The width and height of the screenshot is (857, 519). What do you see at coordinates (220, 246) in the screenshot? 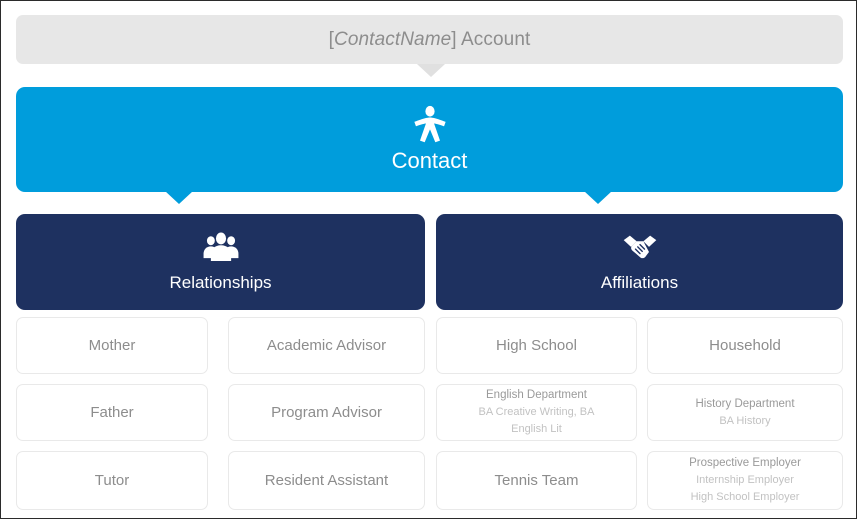
I see `people-group-icon` at bounding box center [220, 246].